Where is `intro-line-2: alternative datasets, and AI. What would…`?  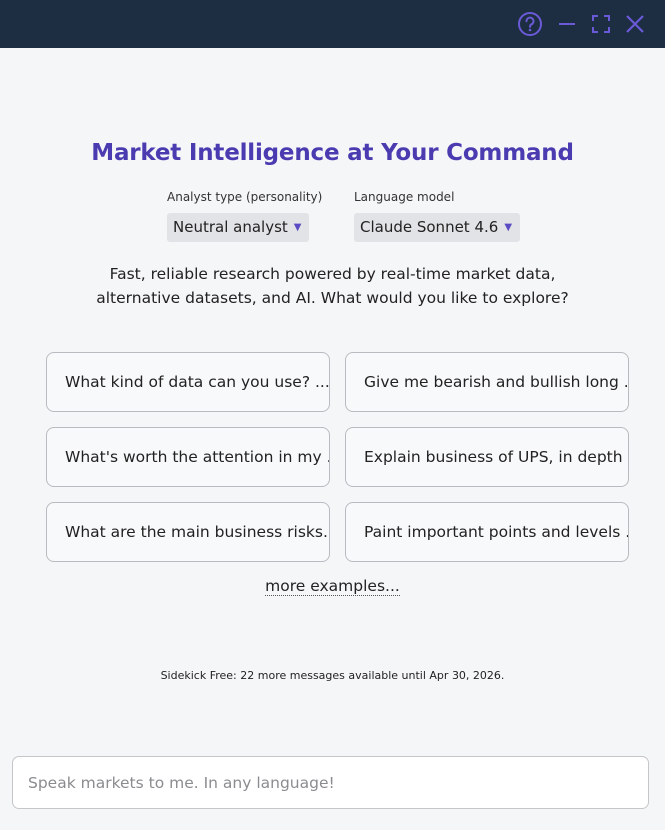
intro-line-2: alternative datasets, and AI. What would… is located at coordinates (332, 298).